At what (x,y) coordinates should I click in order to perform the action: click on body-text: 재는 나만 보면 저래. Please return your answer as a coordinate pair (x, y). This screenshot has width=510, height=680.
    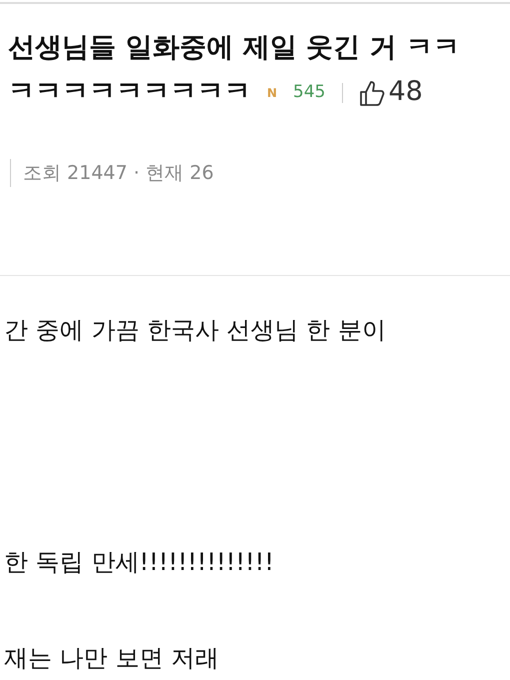
    Looking at the image, I should click on (112, 658).